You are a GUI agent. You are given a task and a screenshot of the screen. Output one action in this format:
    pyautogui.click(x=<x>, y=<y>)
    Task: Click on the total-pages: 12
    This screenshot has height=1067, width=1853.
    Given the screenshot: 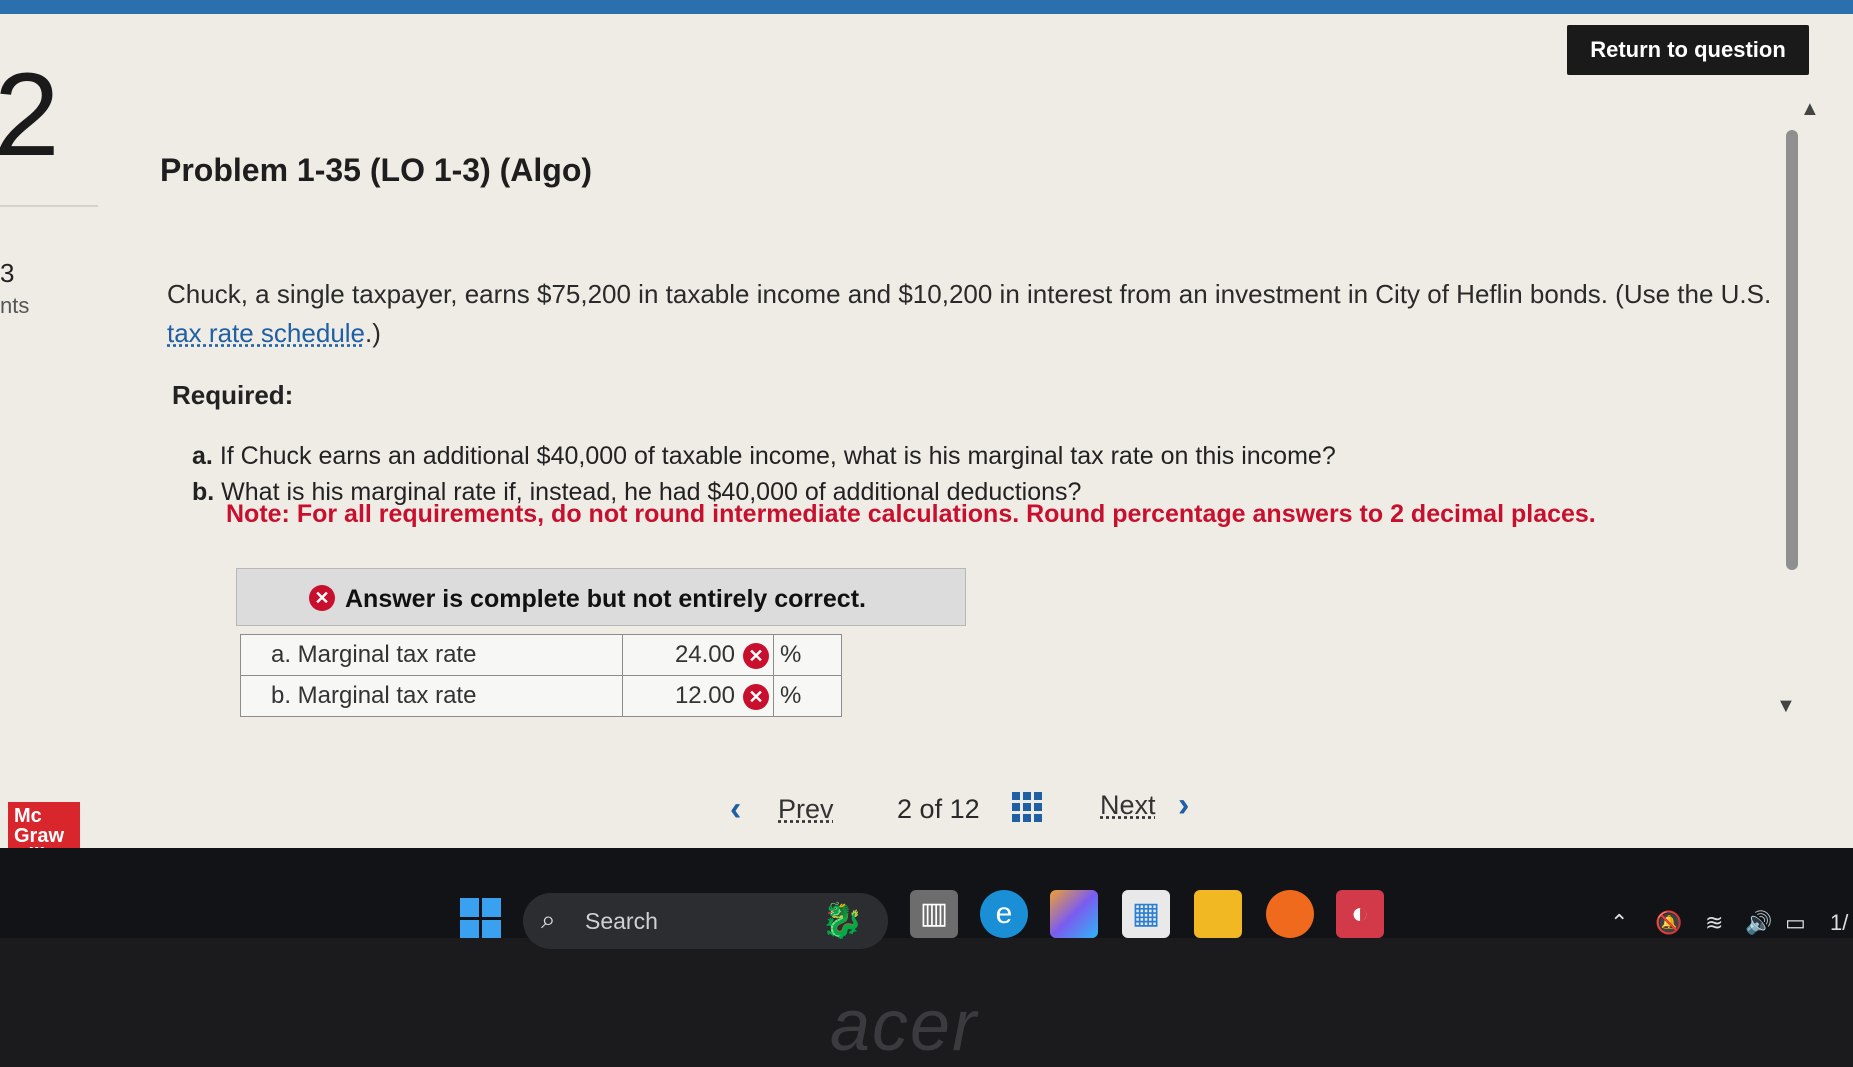 What is the action you would take?
    pyautogui.click(x=964, y=809)
    